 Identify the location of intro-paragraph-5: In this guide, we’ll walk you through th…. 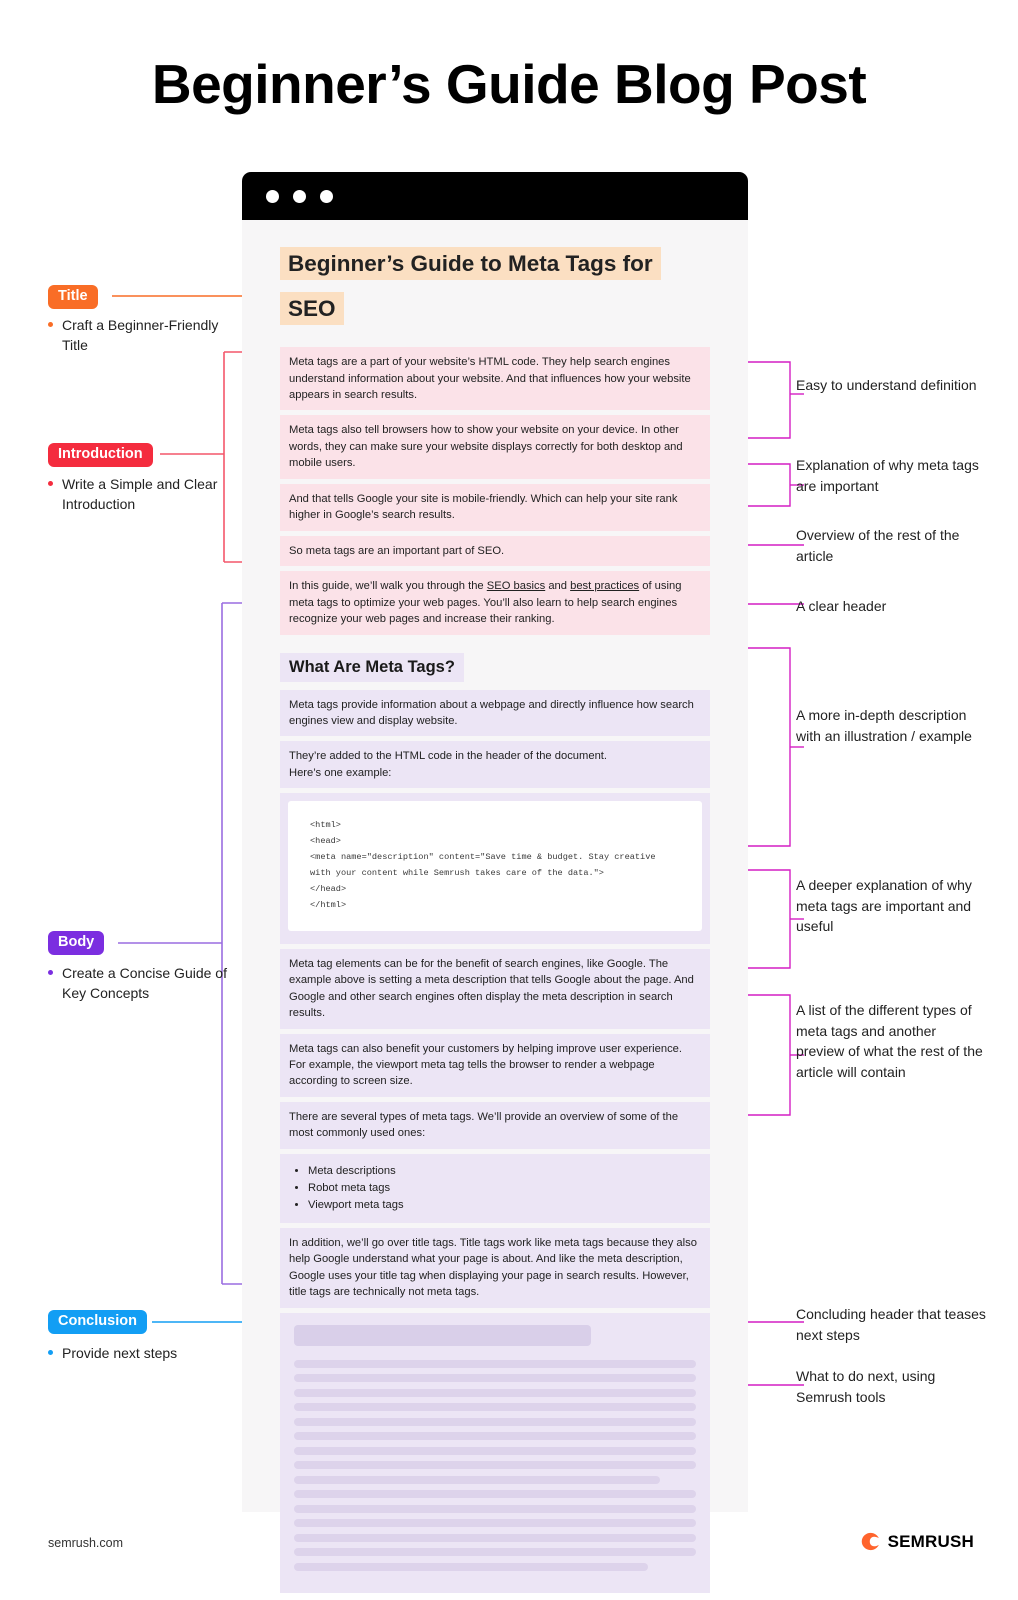
(495, 603).